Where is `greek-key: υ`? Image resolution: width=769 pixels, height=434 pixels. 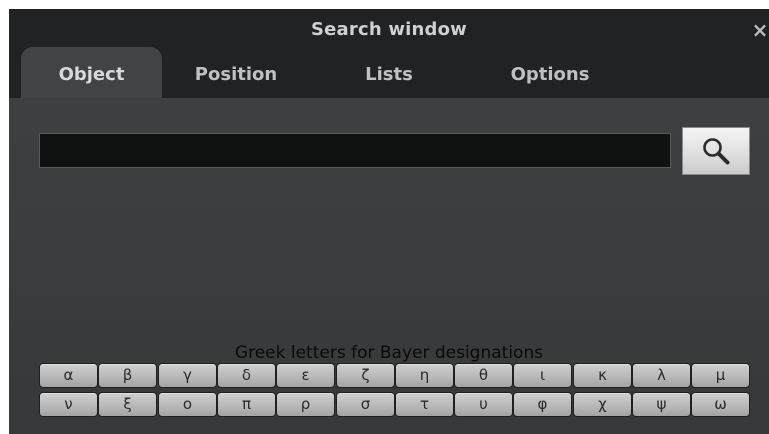
greek-key: υ is located at coordinates (483, 404).